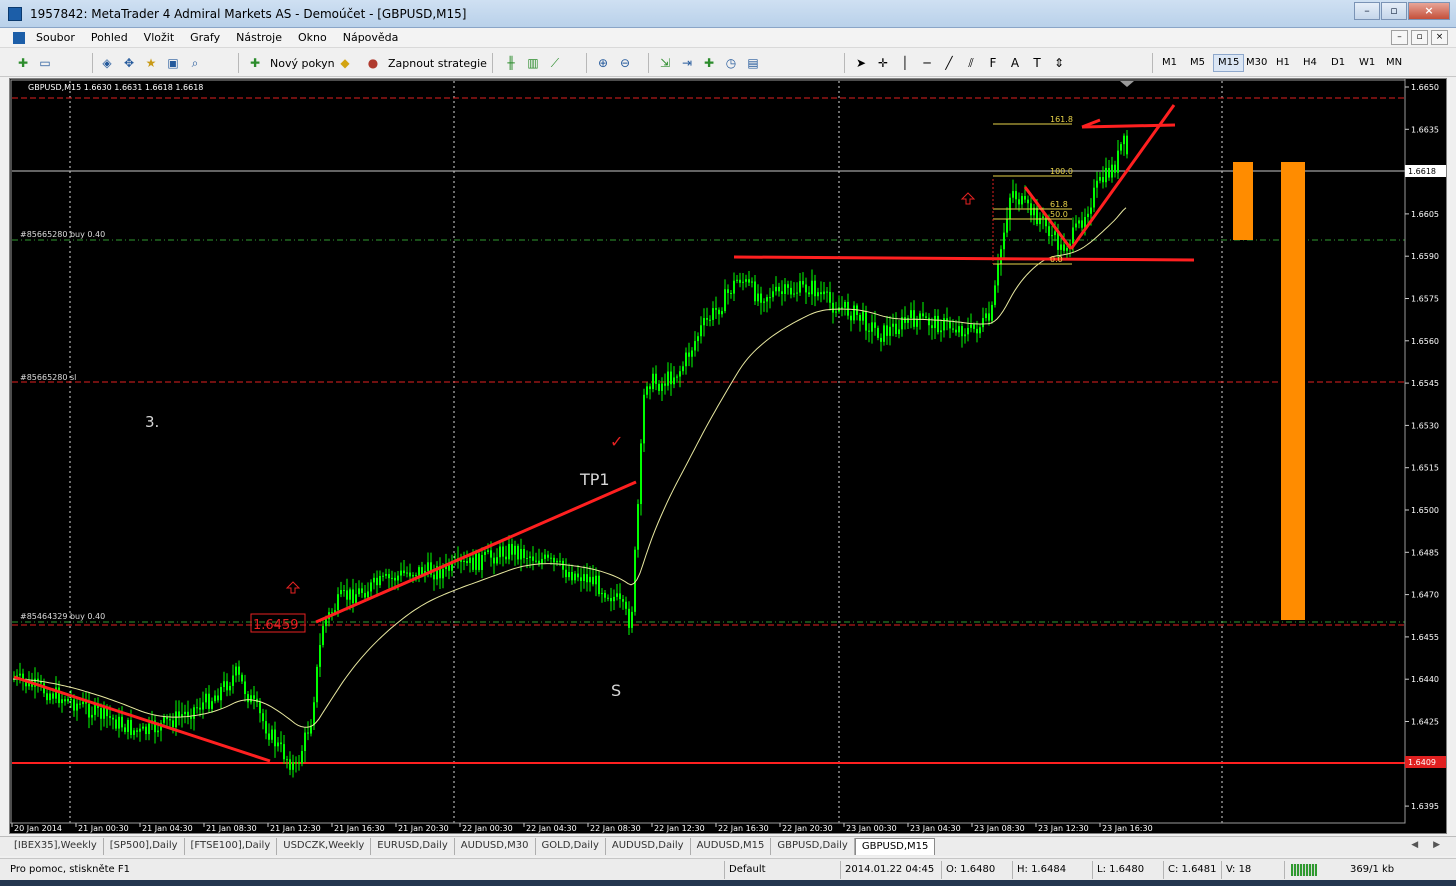  Describe the element at coordinates (1425, 214) in the screenshot. I see `price-tick-label: 1.6605` at that location.